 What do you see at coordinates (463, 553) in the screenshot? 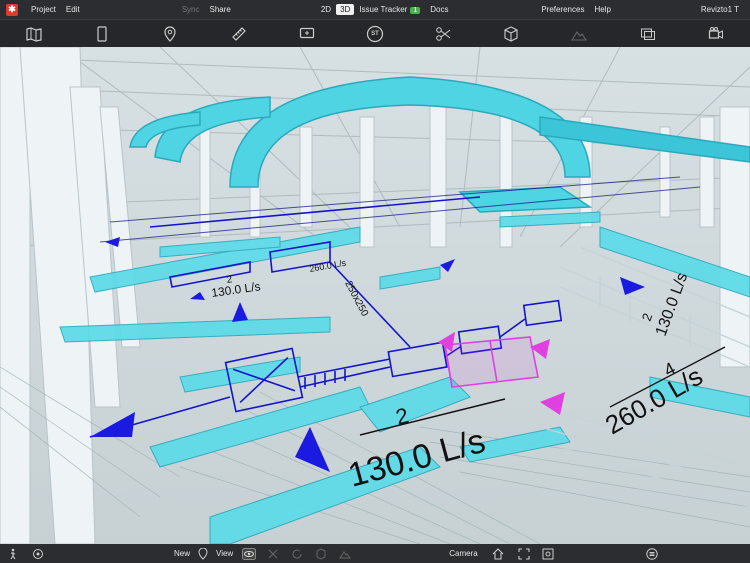
I see `camera-button: Camera` at bounding box center [463, 553].